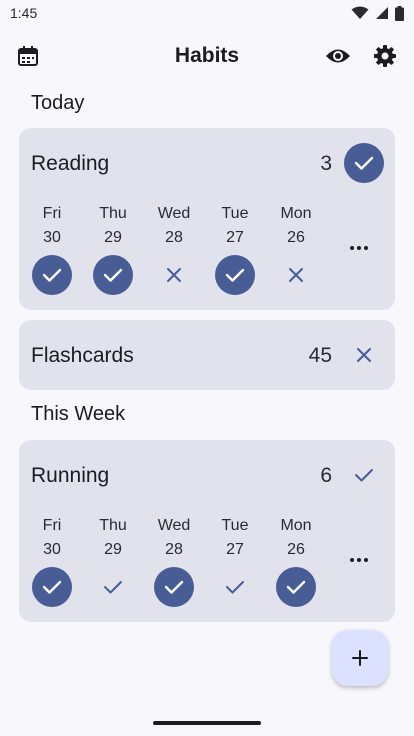  Describe the element at coordinates (320, 355) in the screenshot. I see `habit-count: 45` at that location.